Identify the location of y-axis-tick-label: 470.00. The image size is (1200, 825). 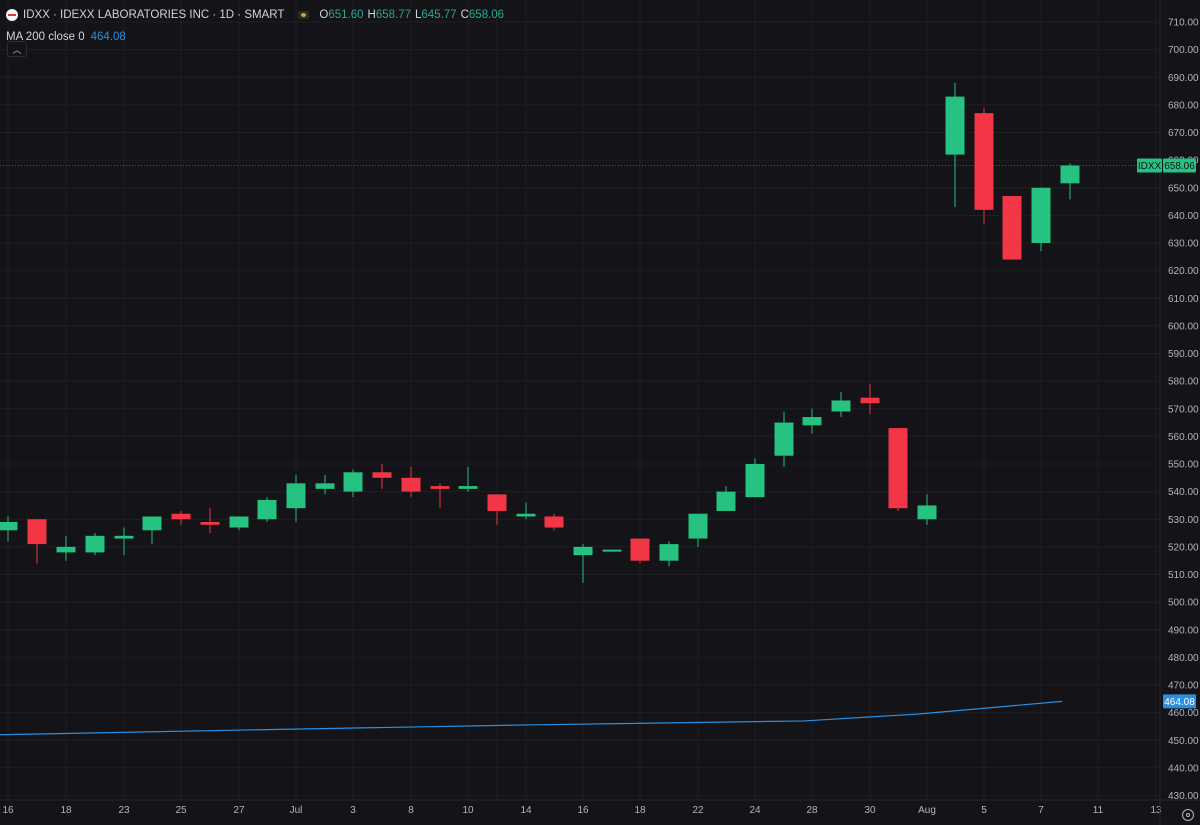
(1183, 686).